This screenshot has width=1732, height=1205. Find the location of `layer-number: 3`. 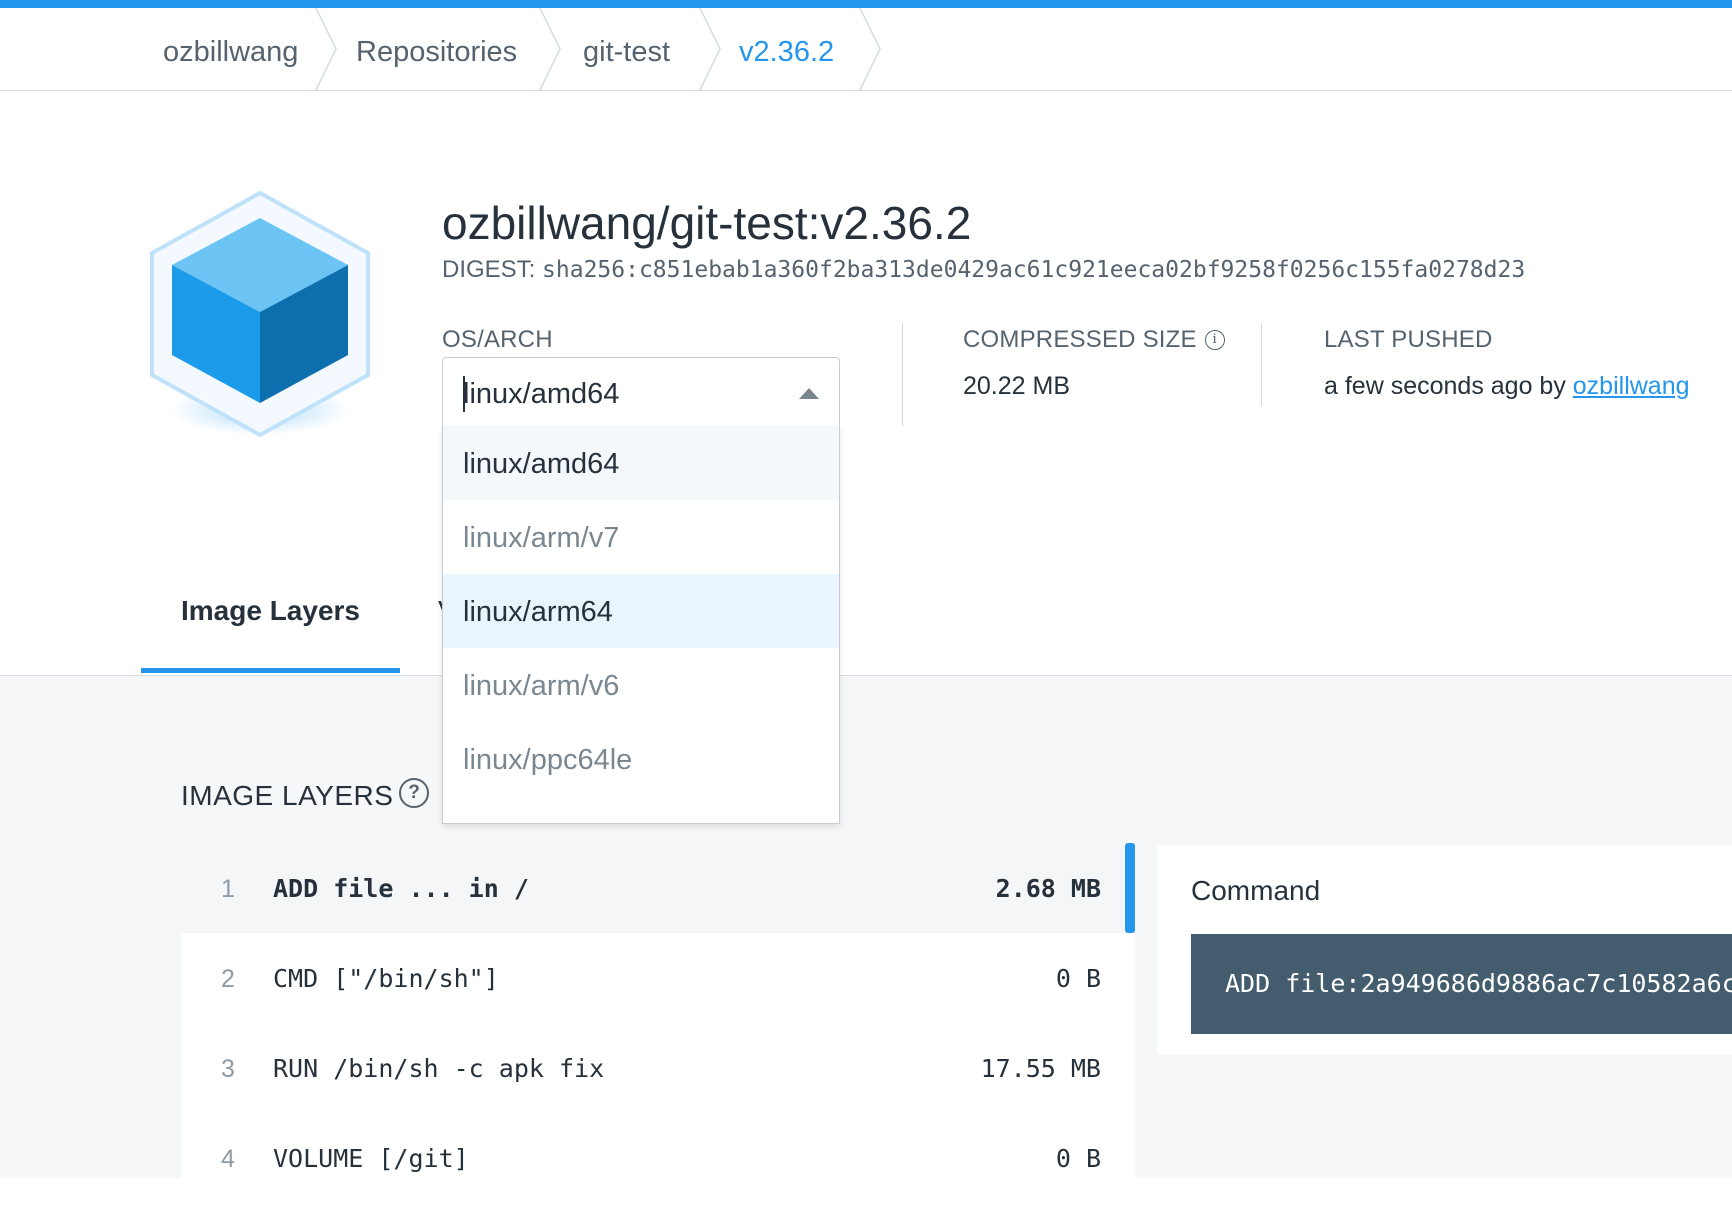

layer-number: 3 is located at coordinates (228, 1069).